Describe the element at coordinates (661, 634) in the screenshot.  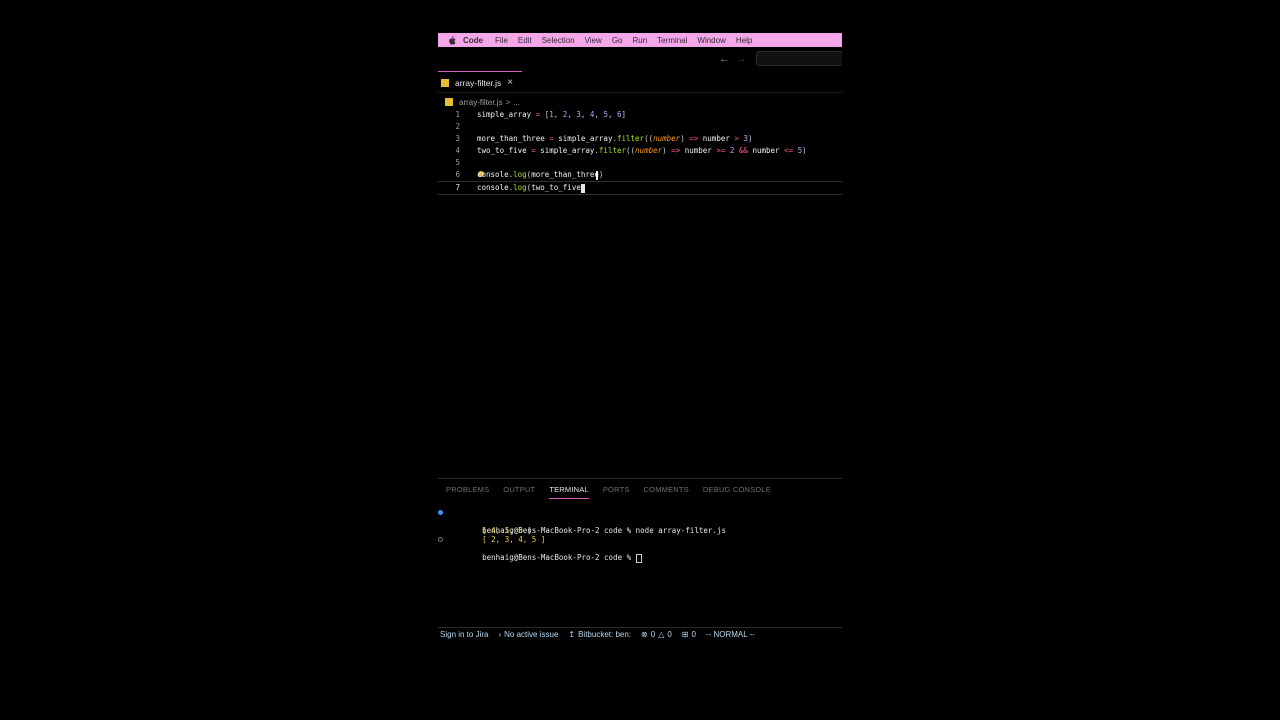
I see `warning-icon: △` at that location.